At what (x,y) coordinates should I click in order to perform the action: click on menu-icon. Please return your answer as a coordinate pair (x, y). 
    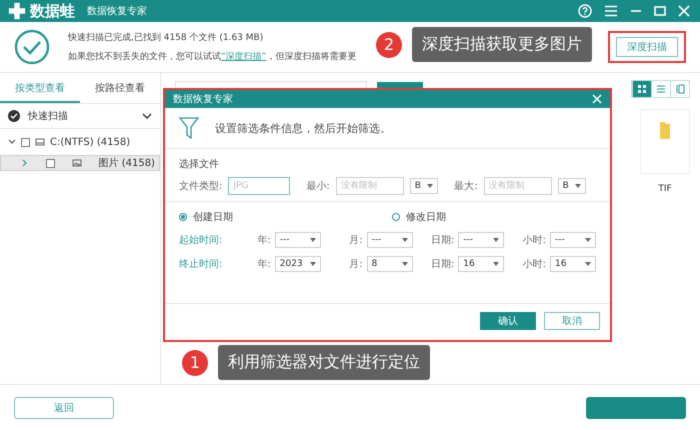
    Looking at the image, I should click on (611, 11).